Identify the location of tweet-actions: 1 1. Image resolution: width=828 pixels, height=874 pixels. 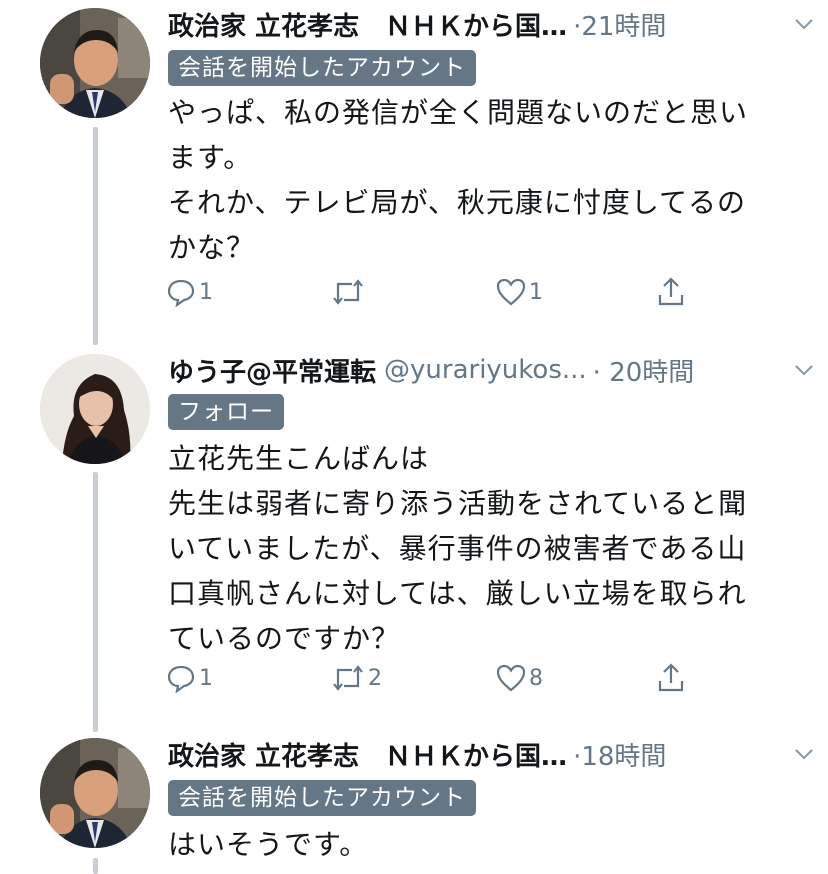
(435, 292).